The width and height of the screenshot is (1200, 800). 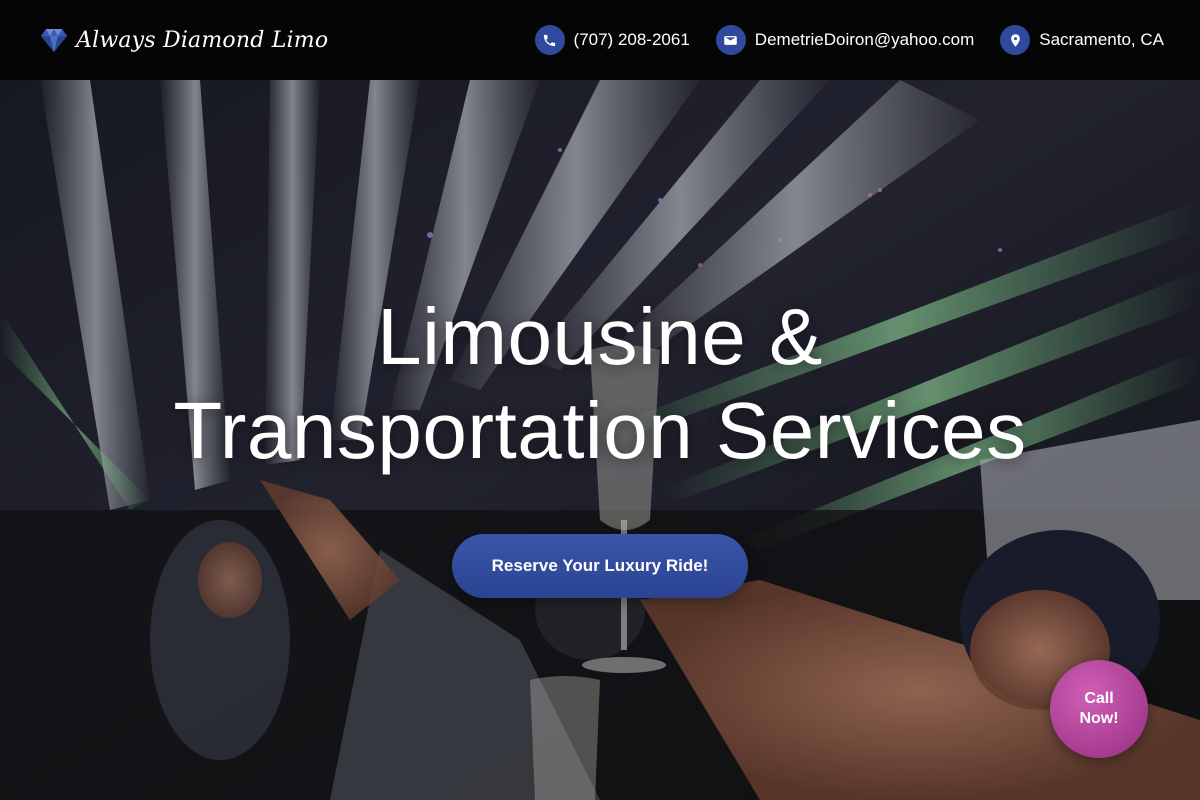 I want to click on reserve-ride-button: Reserve Your Luxury Ride!, so click(x=600, y=566).